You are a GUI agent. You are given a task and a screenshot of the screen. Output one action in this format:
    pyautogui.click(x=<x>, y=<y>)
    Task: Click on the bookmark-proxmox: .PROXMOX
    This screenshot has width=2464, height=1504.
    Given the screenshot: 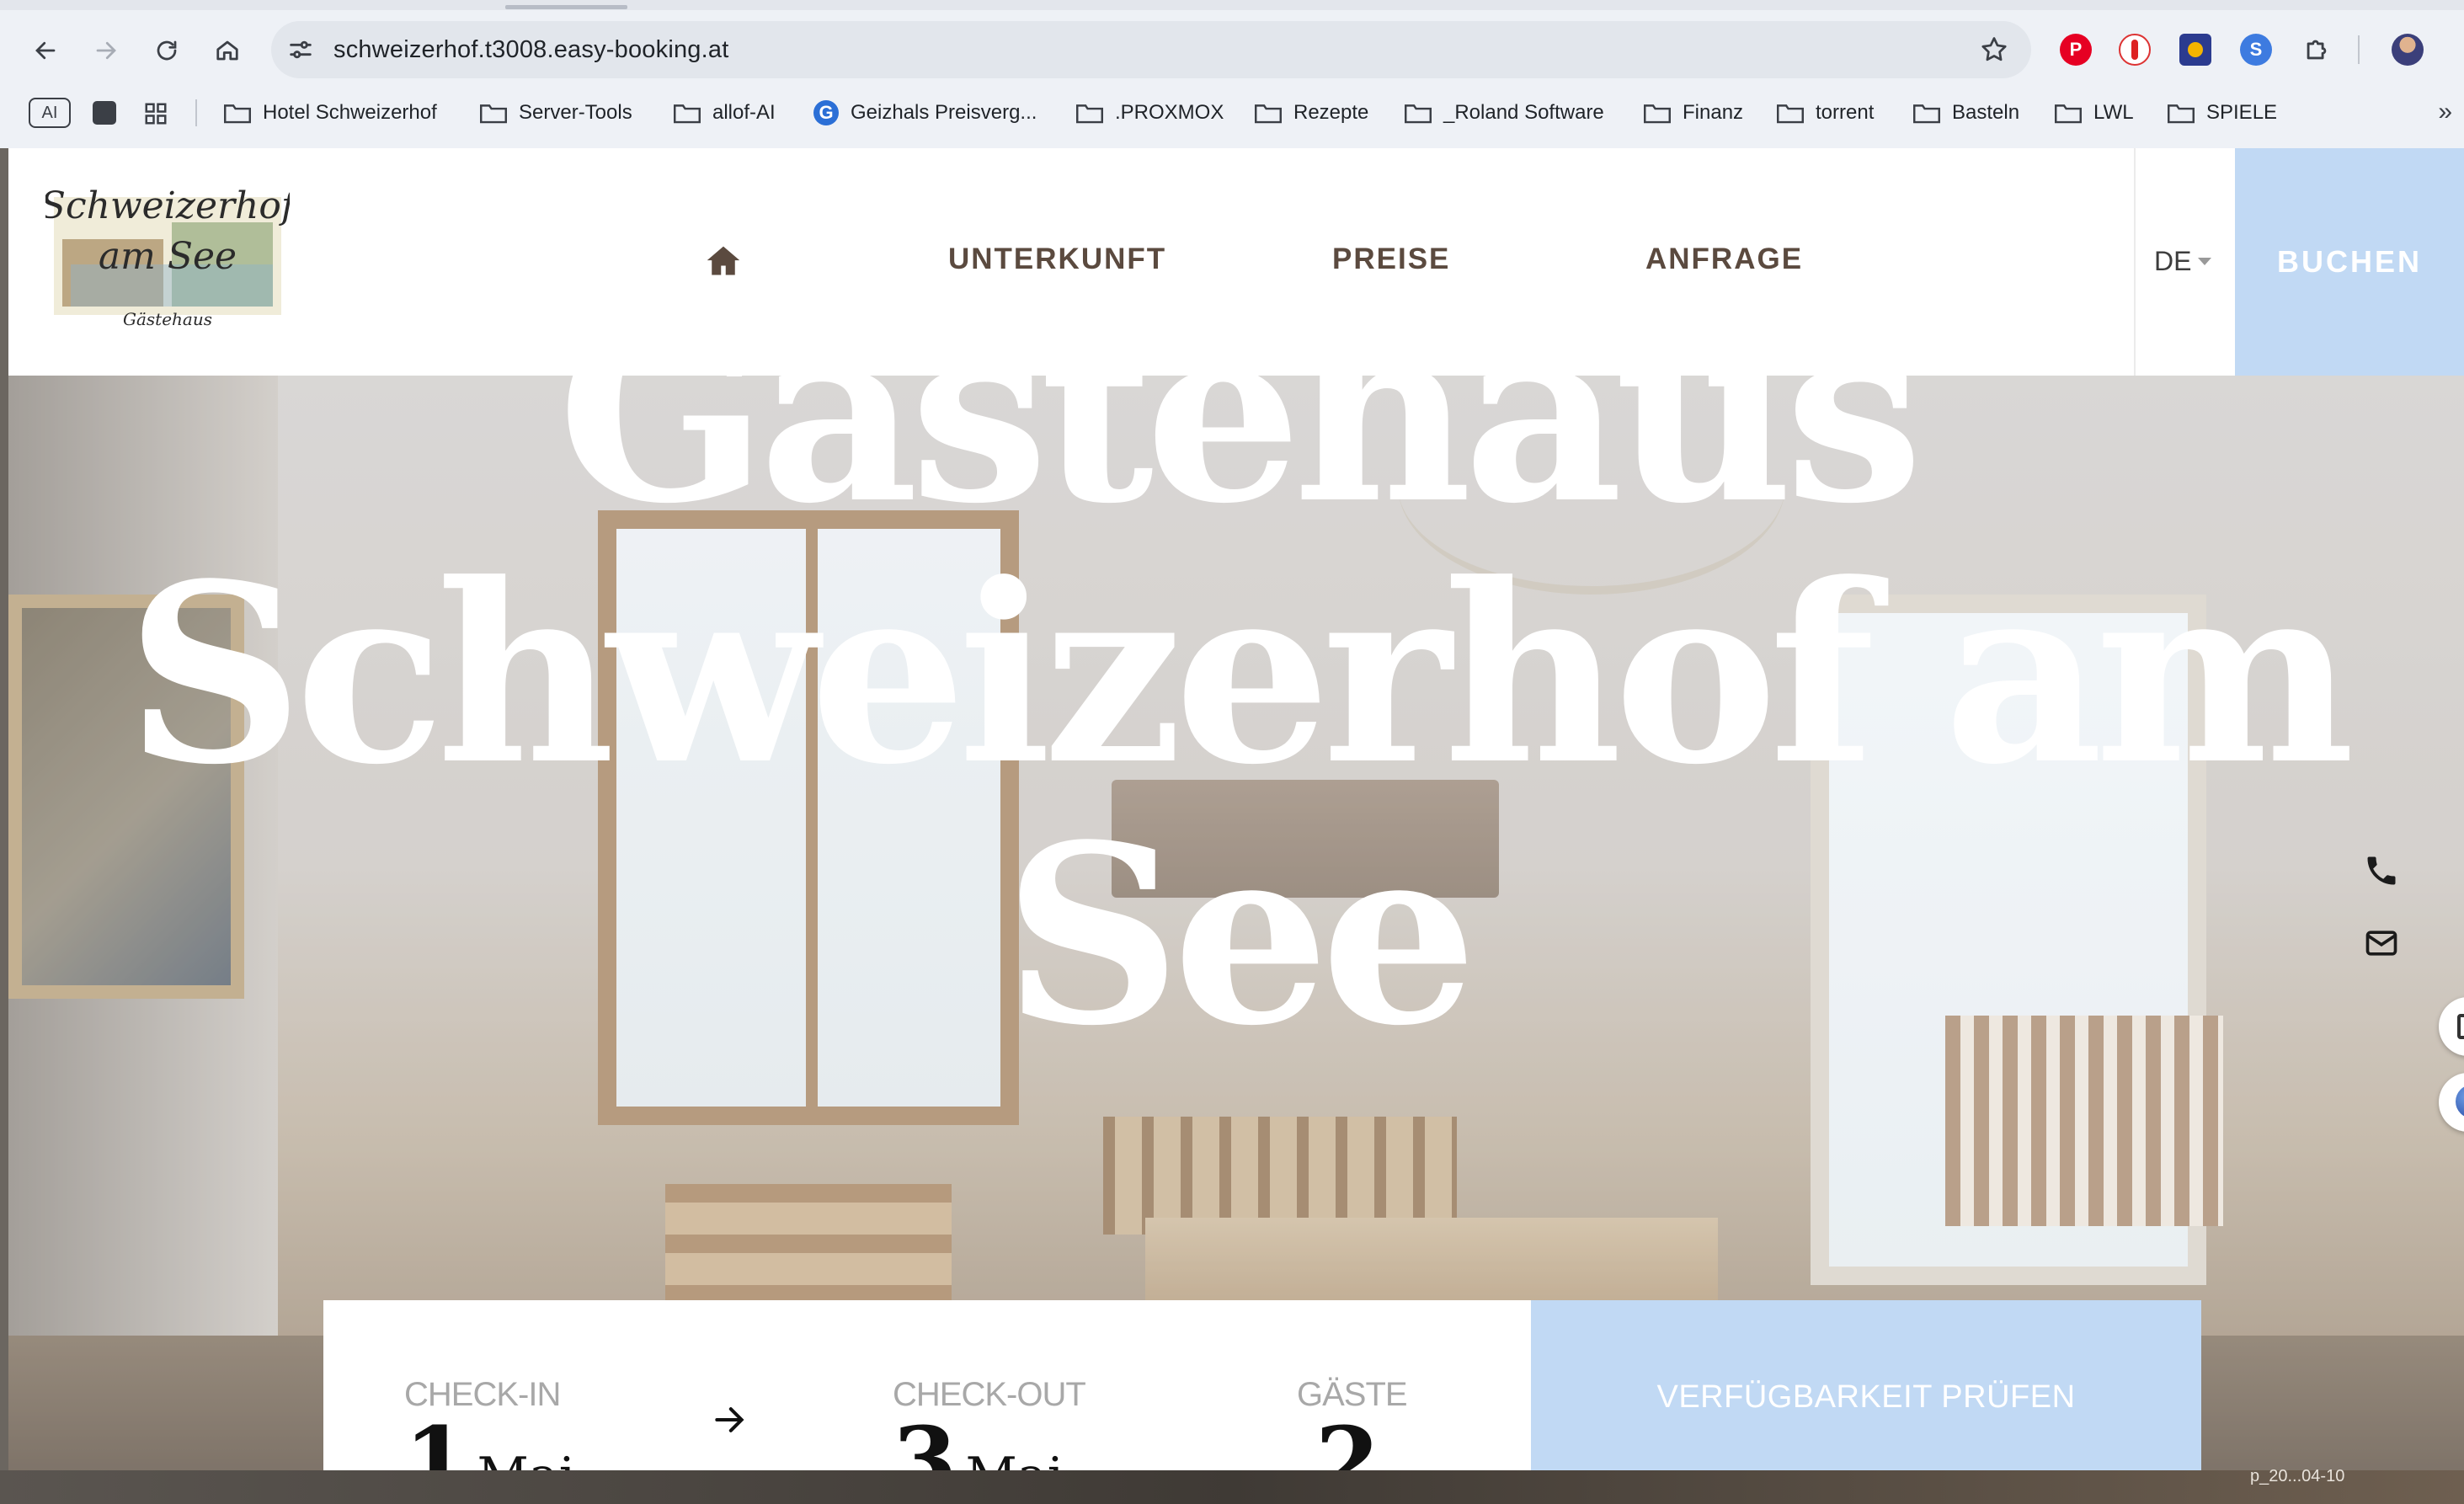 What is the action you would take?
    pyautogui.click(x=1150, y=113)
    